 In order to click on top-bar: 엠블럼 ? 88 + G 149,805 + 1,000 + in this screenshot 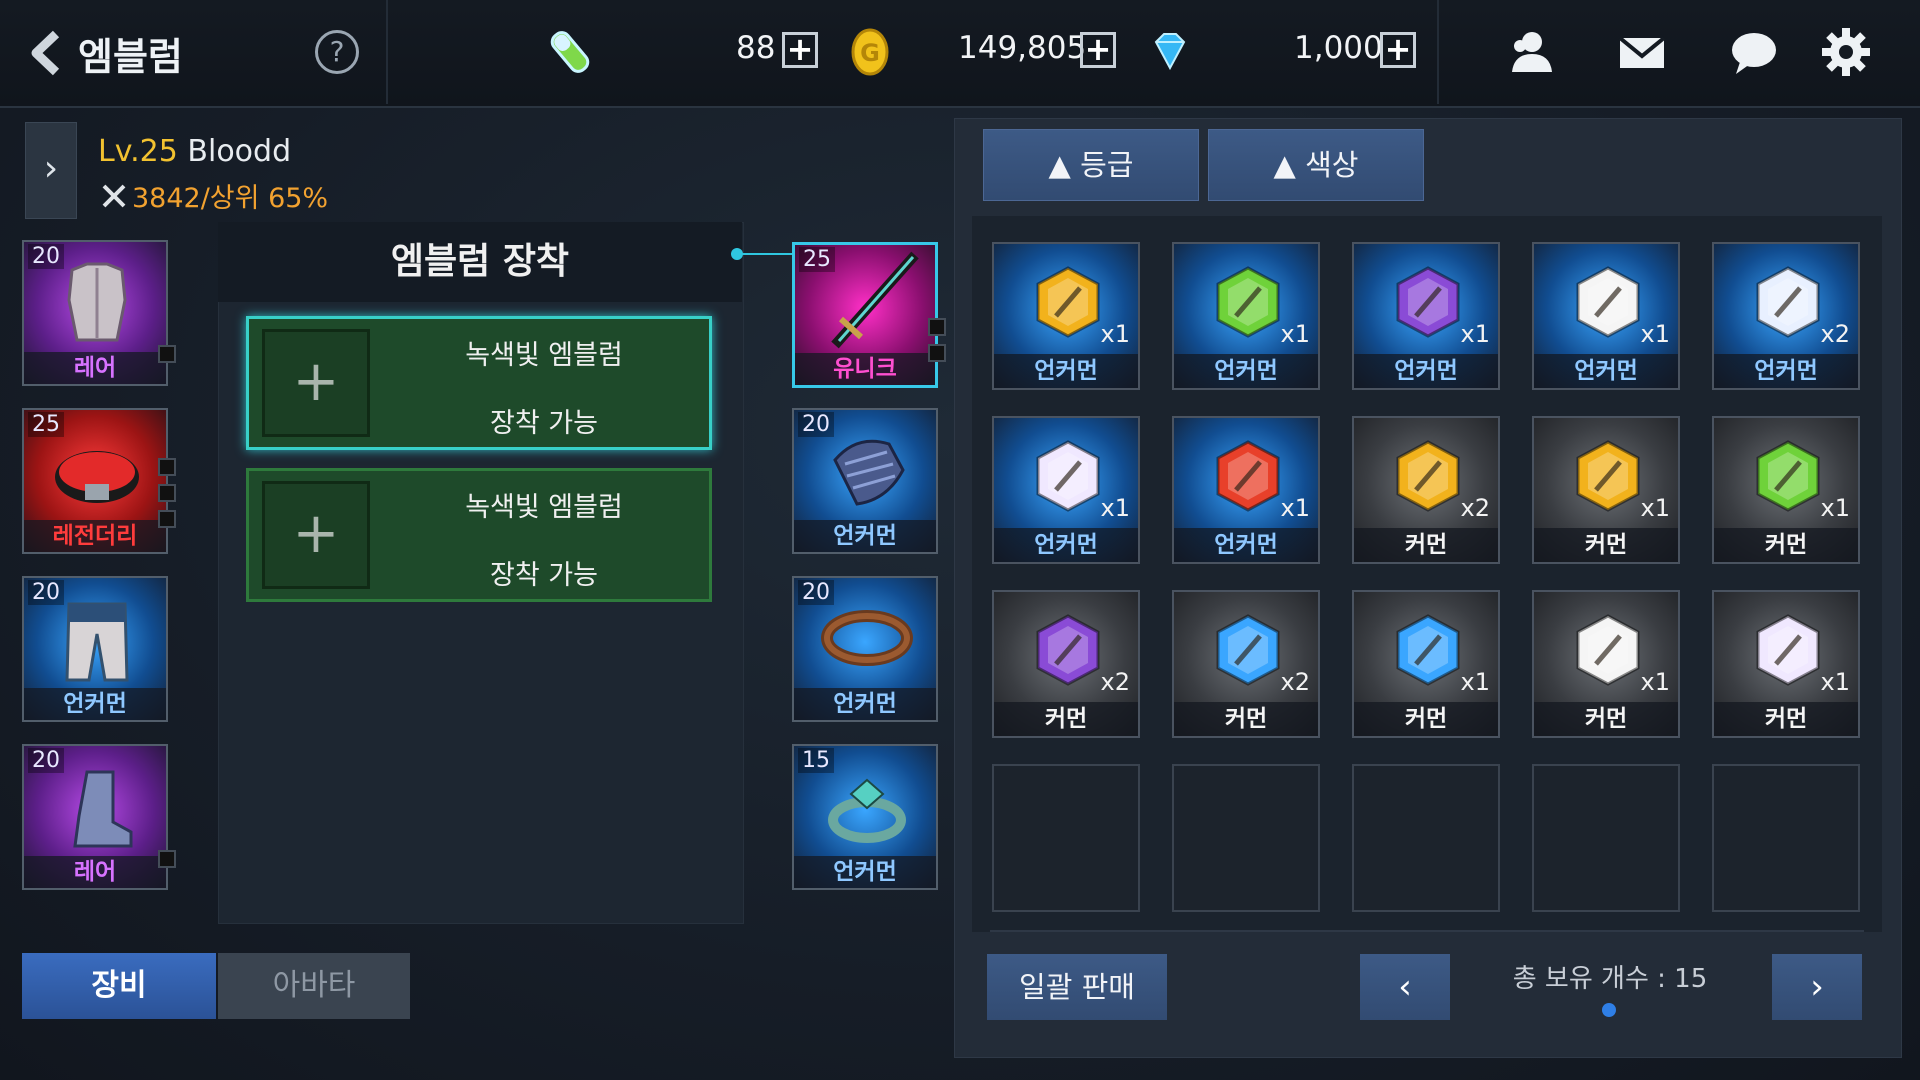, I will do `click(960, 54)`.